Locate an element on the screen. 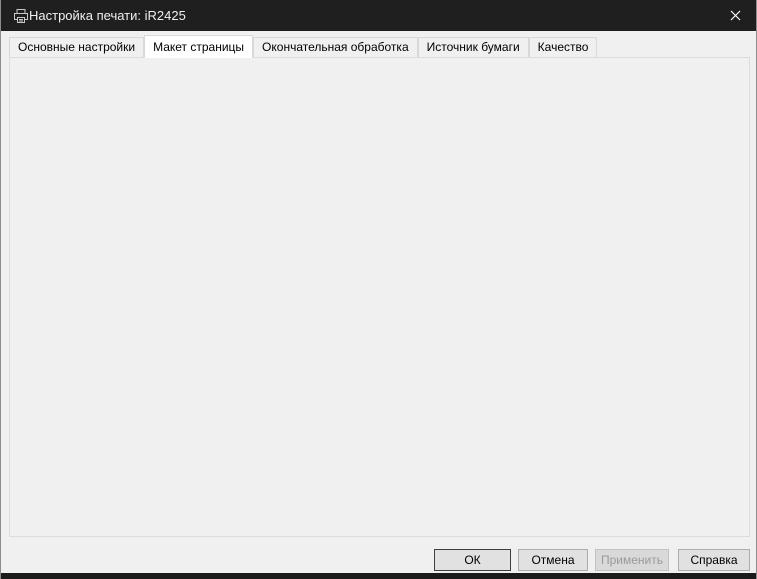 This screenshot has height=579, width=757. ok-button: ОК is located at coordinates (472, 560).